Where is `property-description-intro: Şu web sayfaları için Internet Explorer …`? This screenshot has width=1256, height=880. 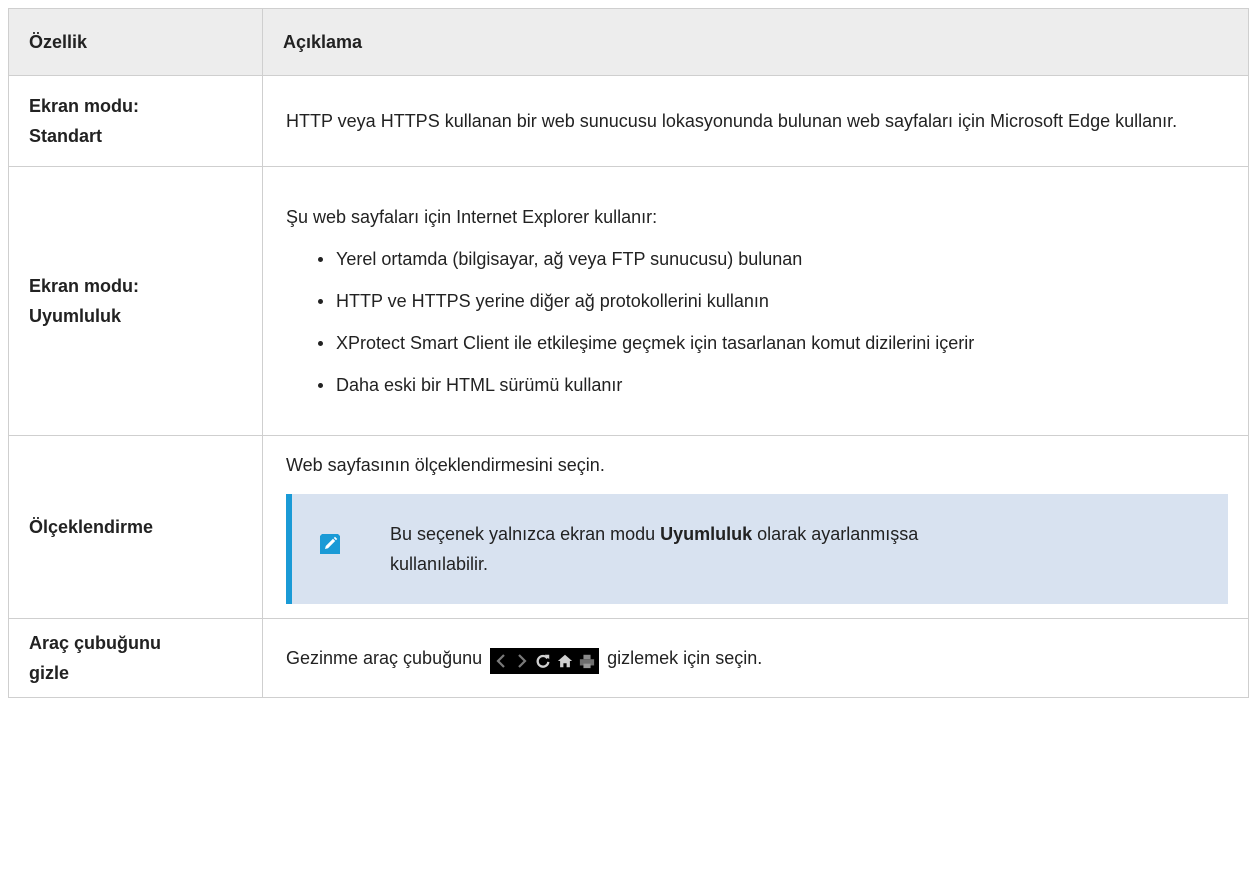 property-description-intro: Şu web sayfaları için Internet Explorer … is located at coordinates (472, 217).